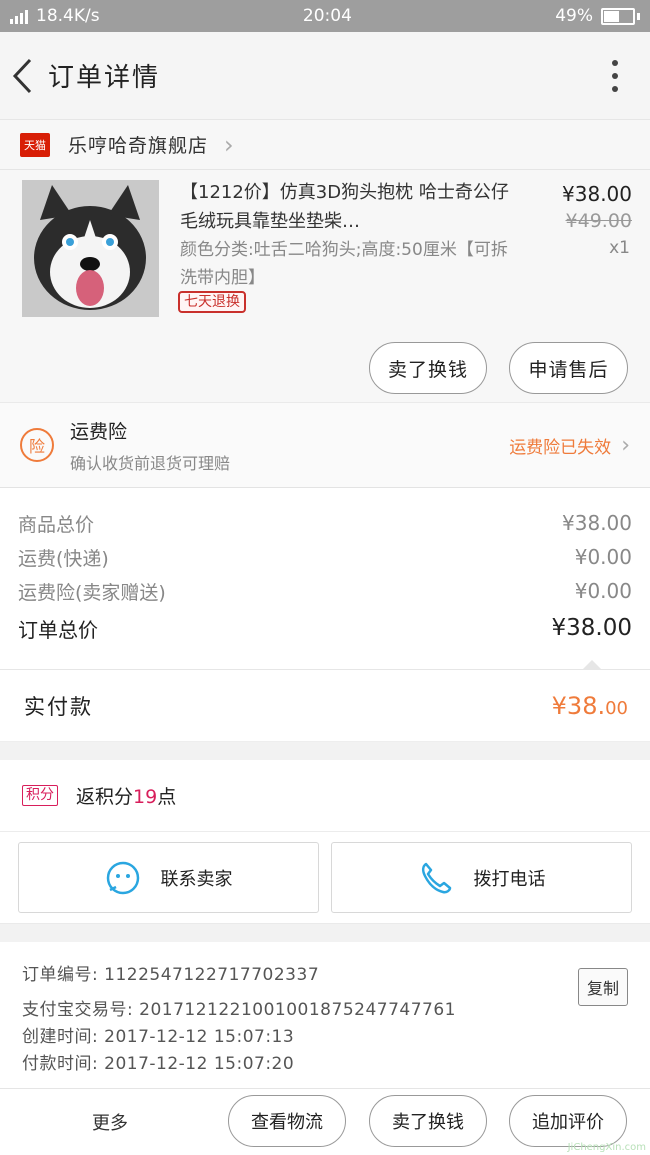  Describe the element at coordinates (568, 368) in the screenshot. I see `aftersale-button: 申请售后` at that location.